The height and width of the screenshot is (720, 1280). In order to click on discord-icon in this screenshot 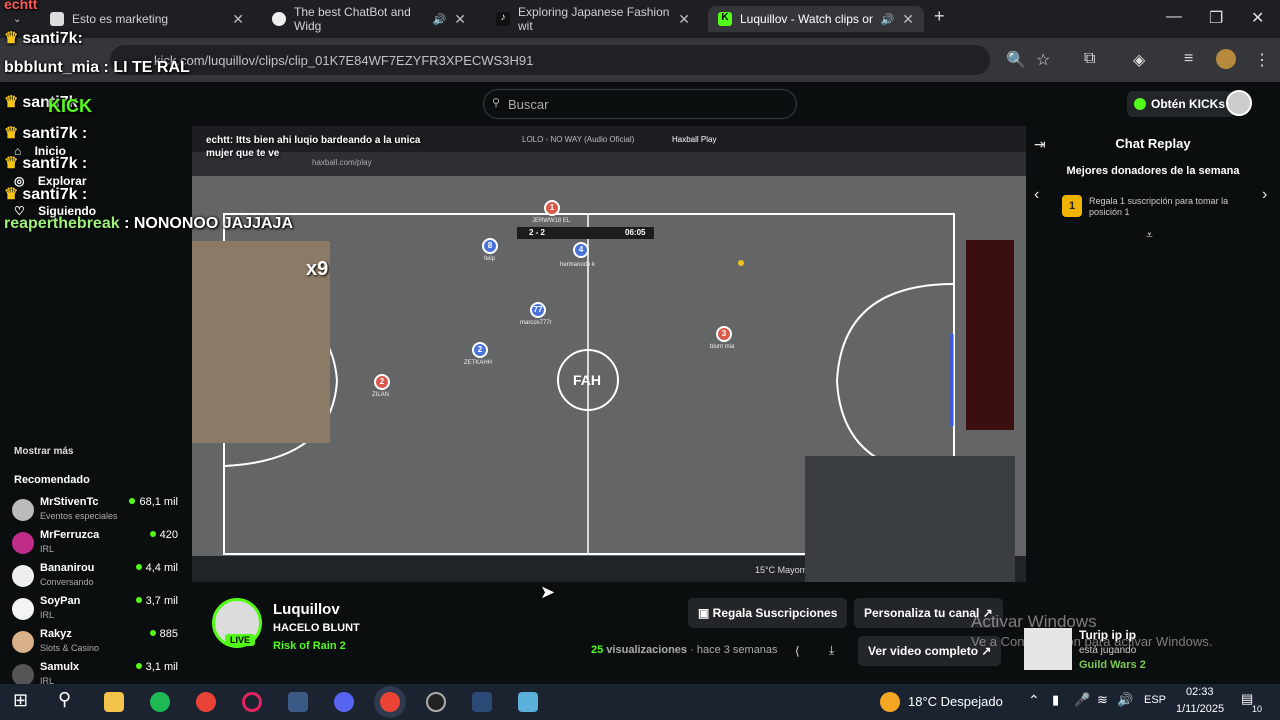, I will do `click(344, 702)`.